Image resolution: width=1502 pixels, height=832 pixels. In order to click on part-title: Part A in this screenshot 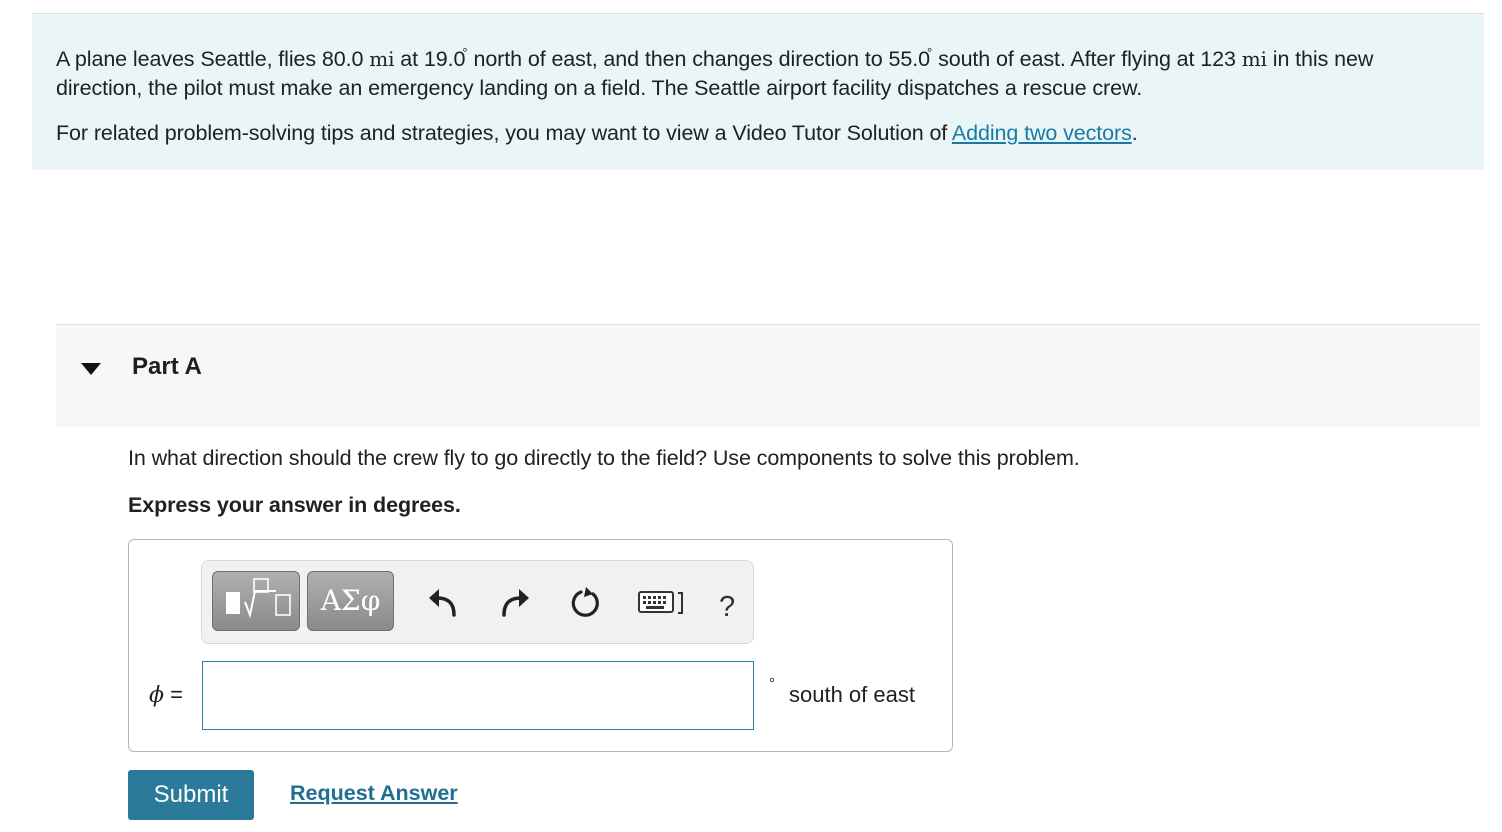, I will do `click(167, 366)`.